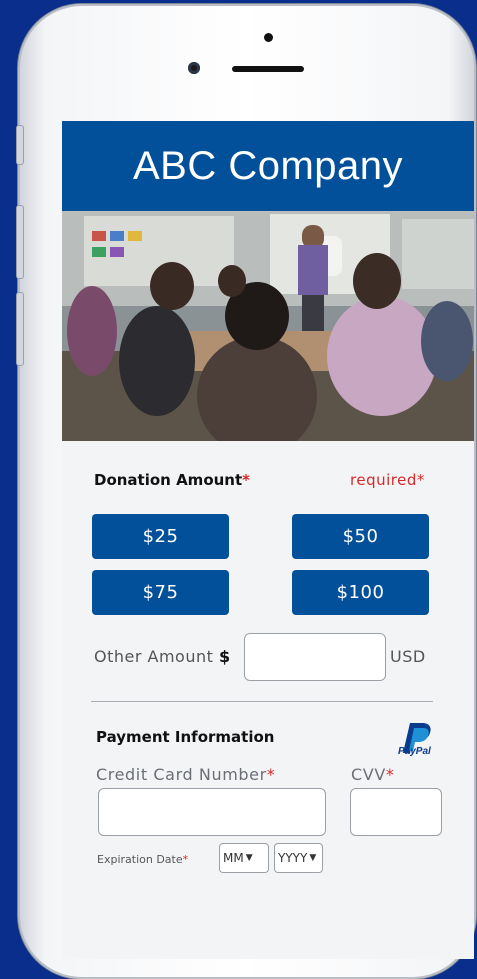 Image resolution: width=477 pixels, height=979 pixels. I want to click on currency-label: USD, so click(408, 656).